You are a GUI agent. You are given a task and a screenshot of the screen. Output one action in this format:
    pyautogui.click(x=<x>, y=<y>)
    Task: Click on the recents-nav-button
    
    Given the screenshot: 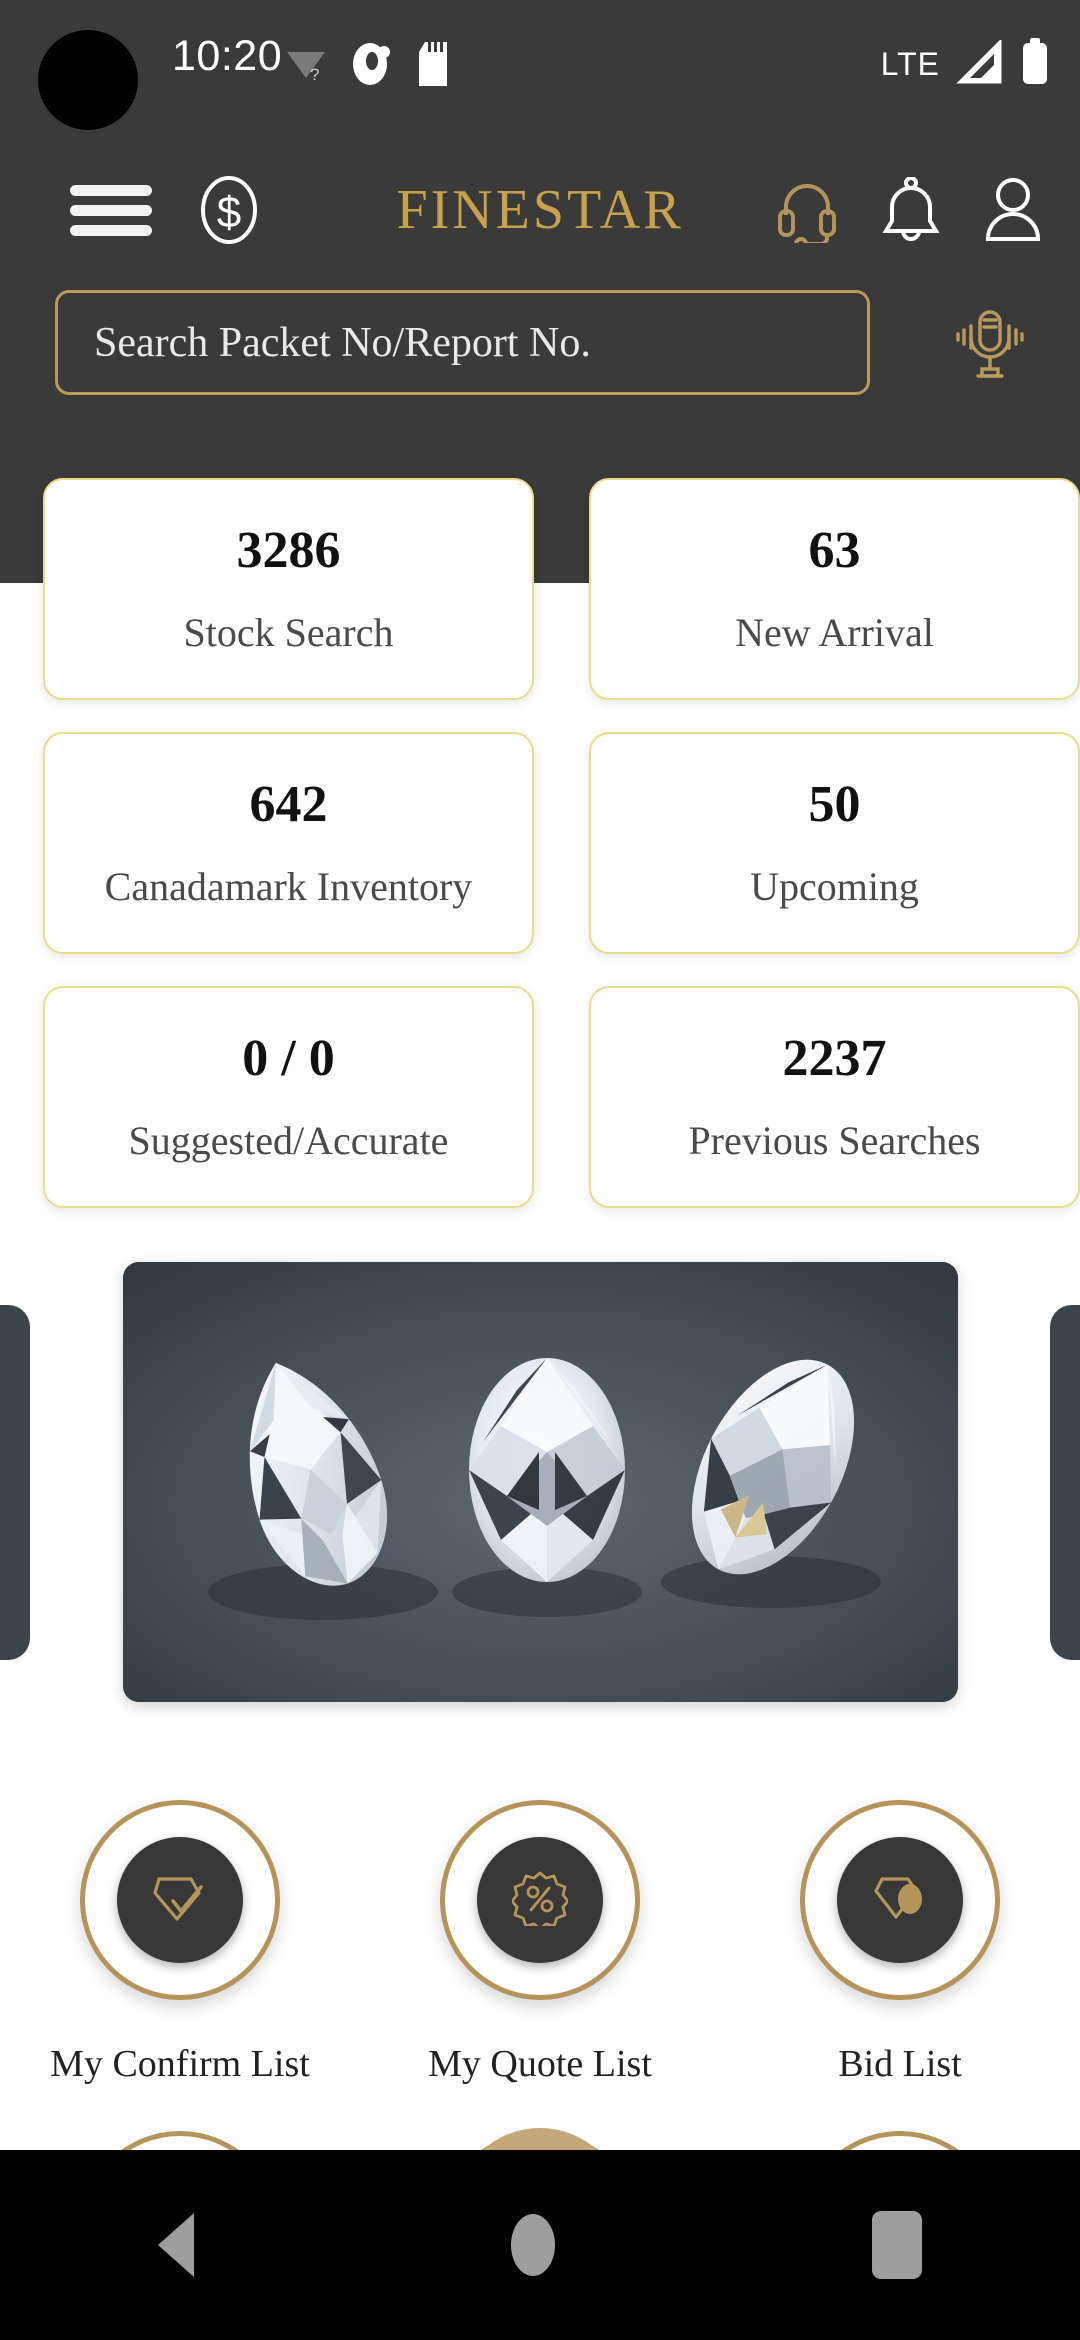 What is the action you would take?
    pyautogui.click(x=896, y=2245)
    